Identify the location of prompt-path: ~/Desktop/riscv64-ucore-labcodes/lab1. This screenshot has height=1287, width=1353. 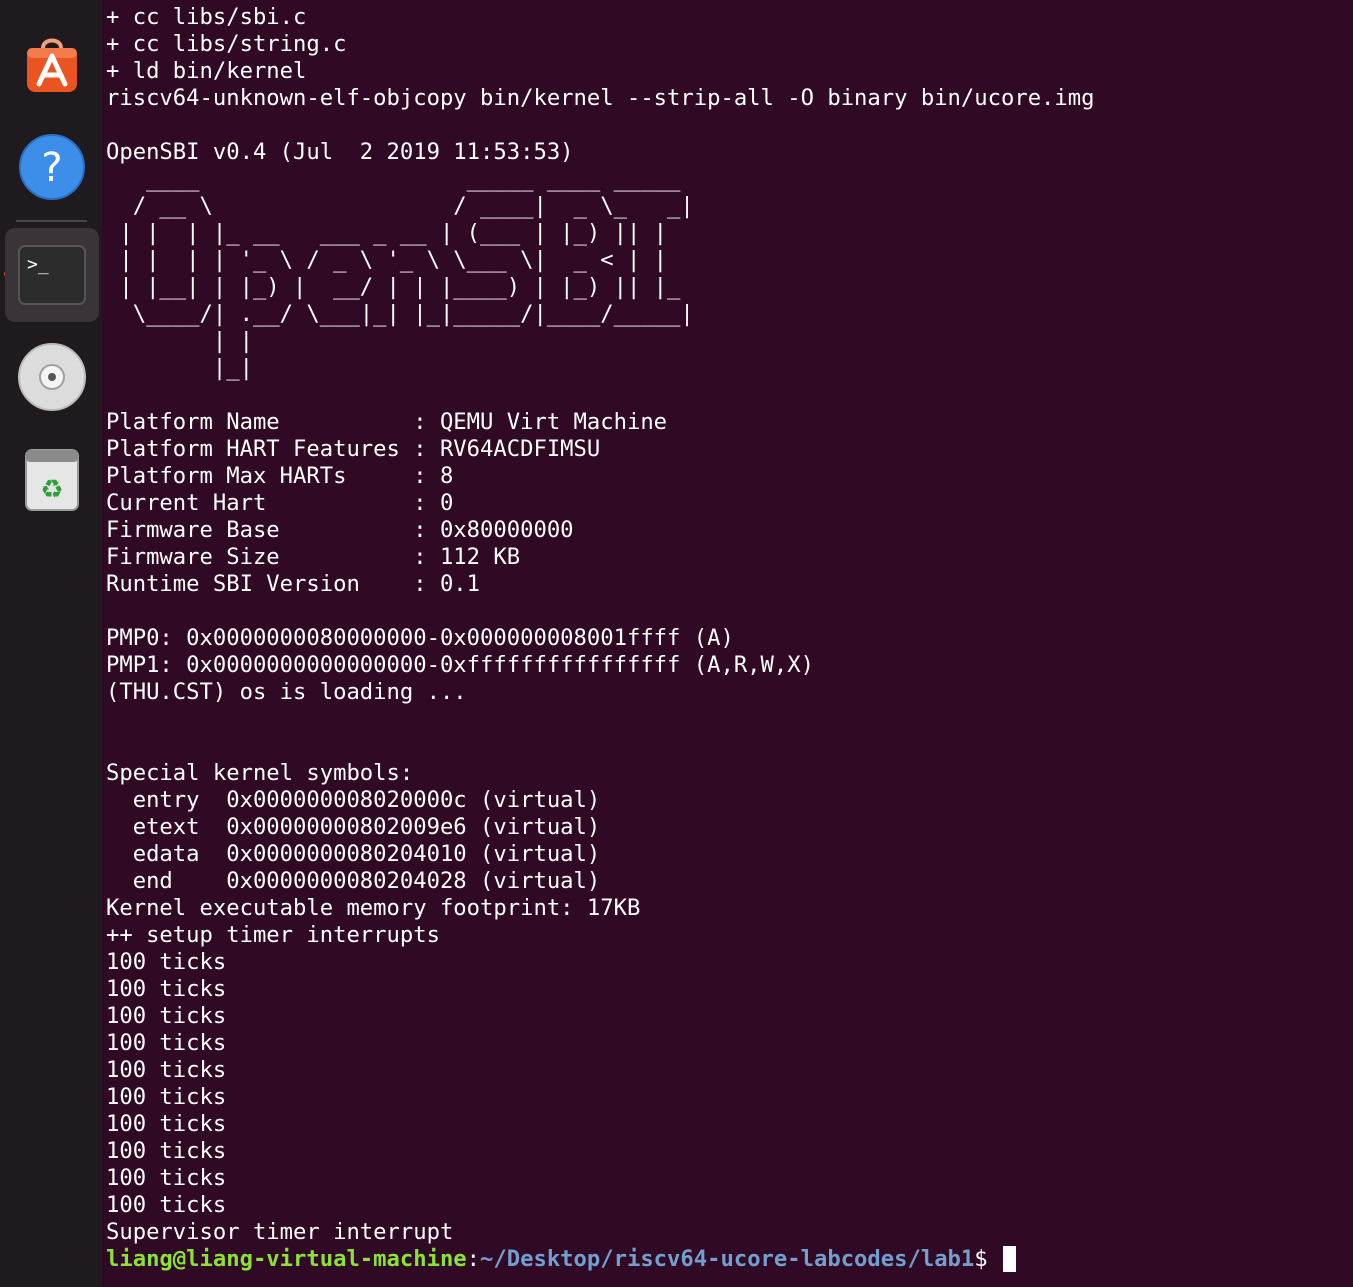
(727, 1259).